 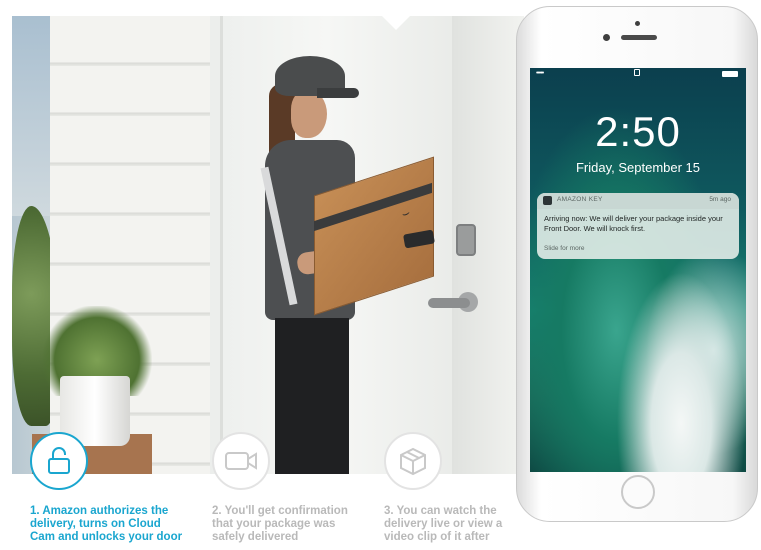 What do you see at coordinates (580, 199) in the screenshot?
I see `notification-app-name: AMAZON KEY` at bounding box center [580, 199].